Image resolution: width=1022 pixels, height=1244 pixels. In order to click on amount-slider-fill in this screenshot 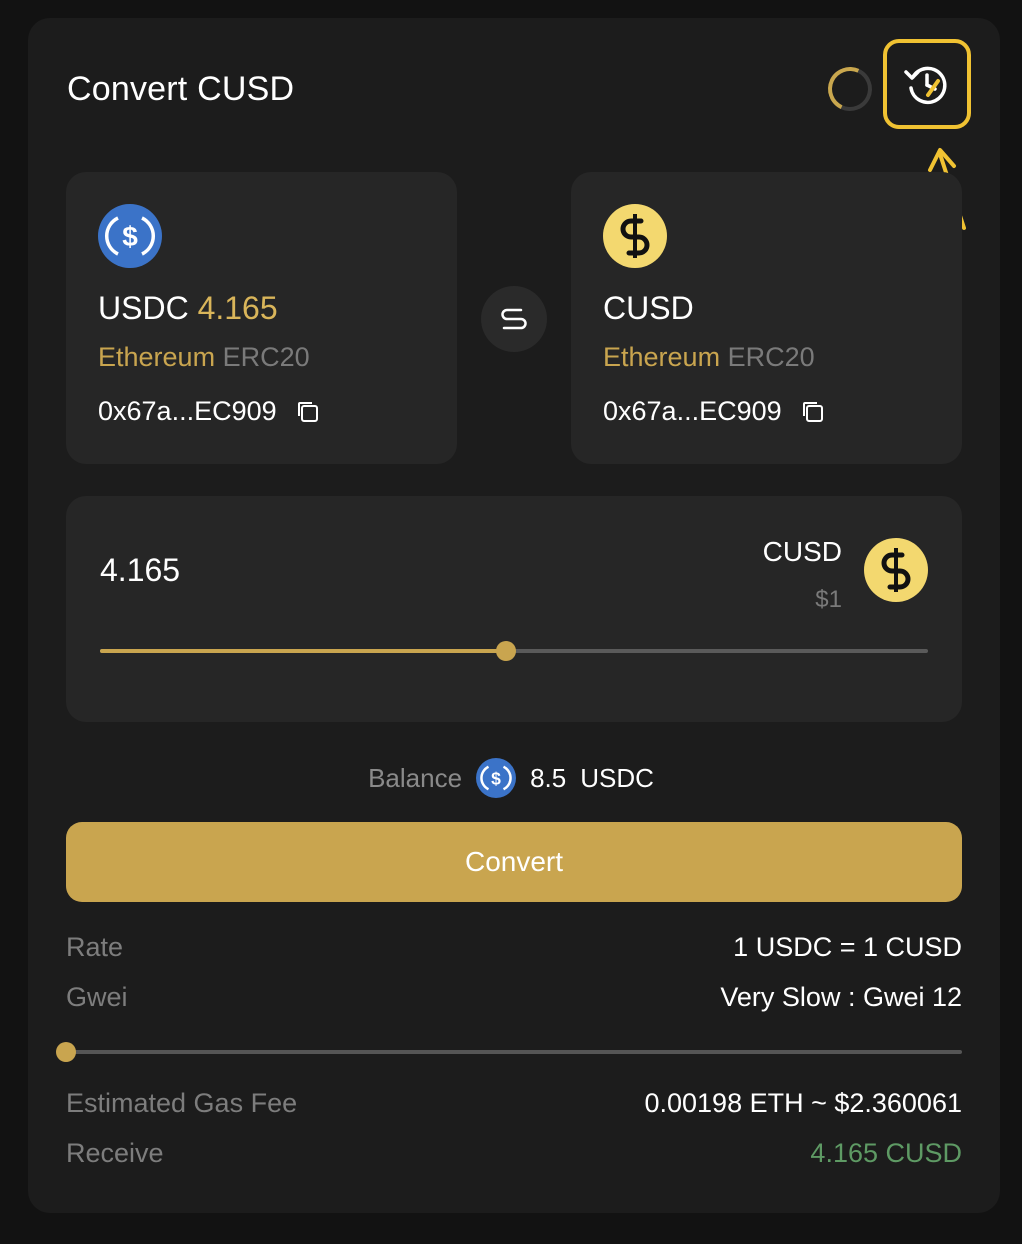, I will do `click(303, 651)`.